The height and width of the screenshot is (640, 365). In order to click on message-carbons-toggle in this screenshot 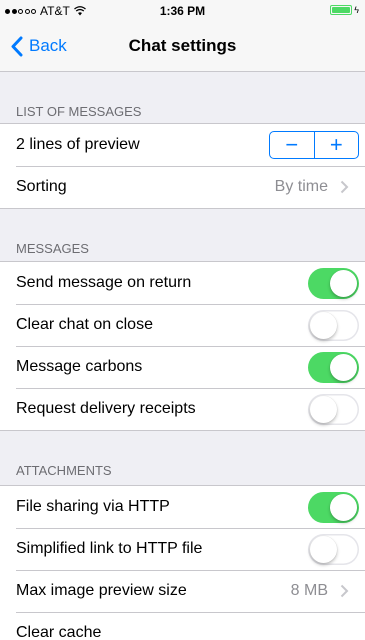, I will do `click(333, 367)`.